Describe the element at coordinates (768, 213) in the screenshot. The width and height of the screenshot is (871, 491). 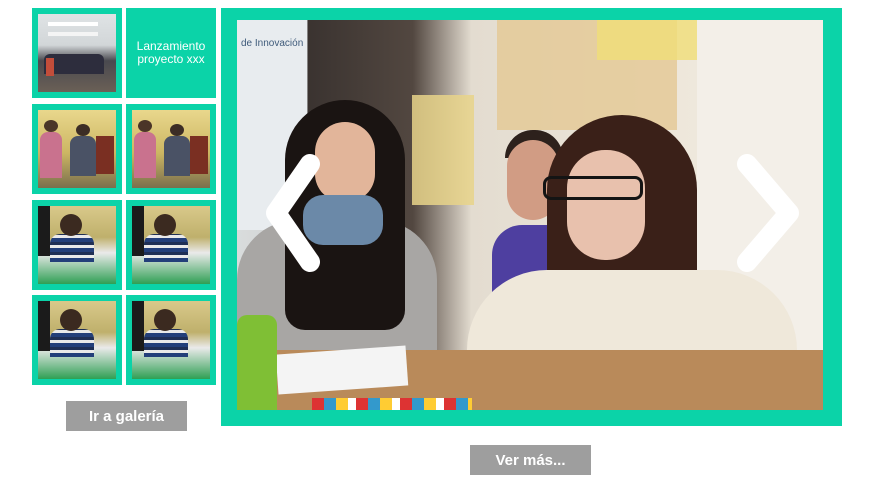
I see `chevron-right-icon` at that location.